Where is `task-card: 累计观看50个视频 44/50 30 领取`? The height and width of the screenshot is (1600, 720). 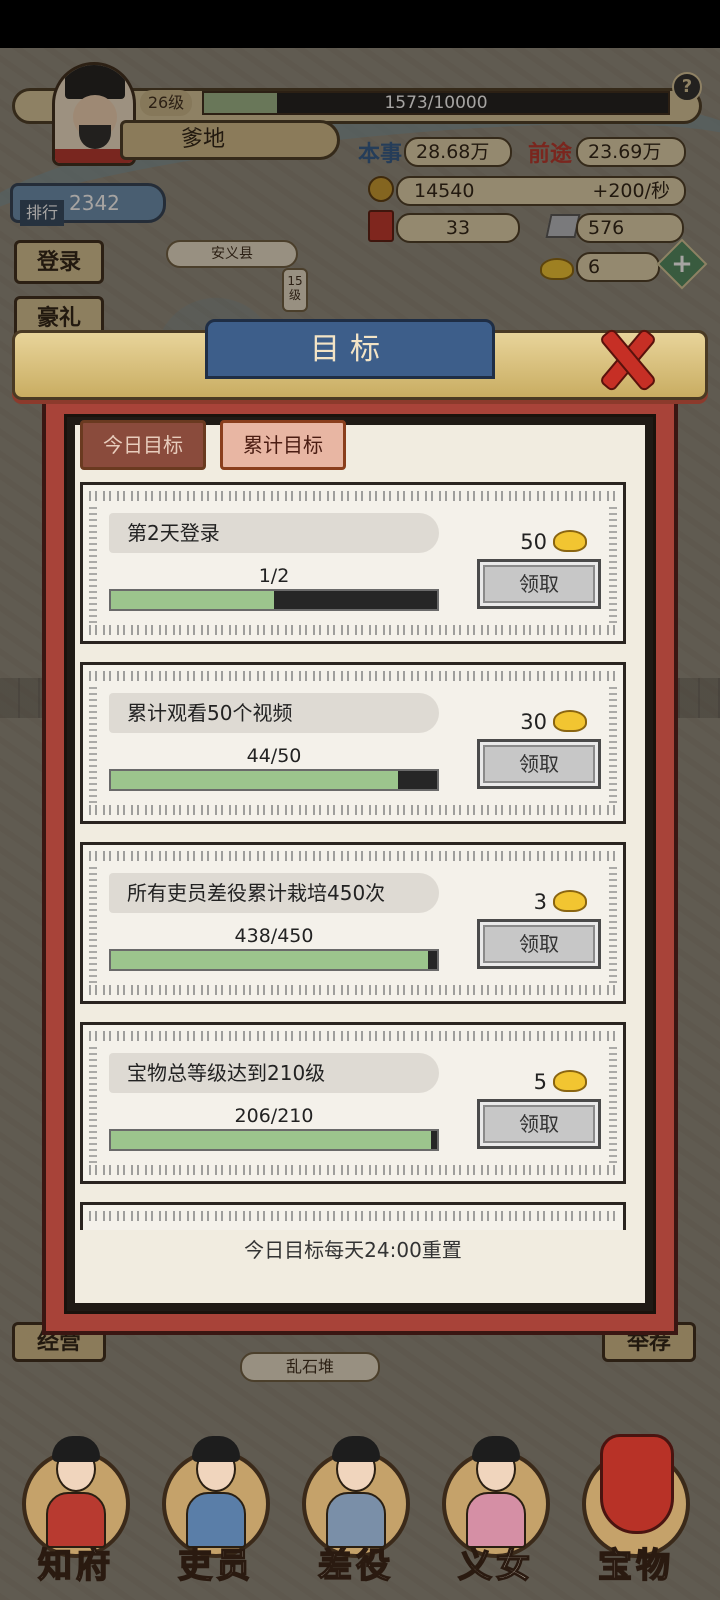
task-card: 累计观看50个视频 44/50 30 领取 is located at coordinates (353, 743).